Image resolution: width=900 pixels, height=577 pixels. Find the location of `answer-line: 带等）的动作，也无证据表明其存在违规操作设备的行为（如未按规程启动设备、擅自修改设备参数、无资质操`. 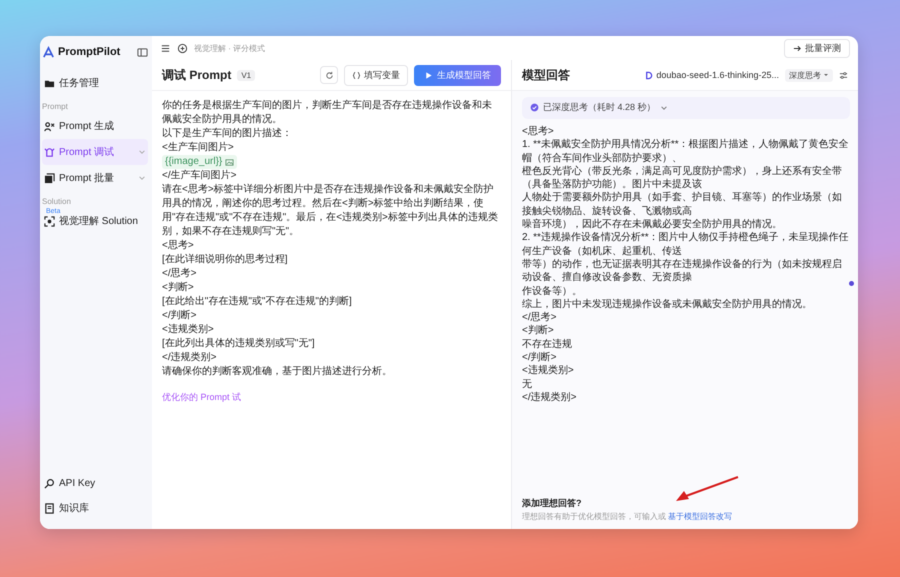

answer-line: 带等）的动作，也无证据表明其存在违规操作设备的行为（如未按规程启动设备、擅自修改设备参数、无资质操 is located at coordinates (682, 271).